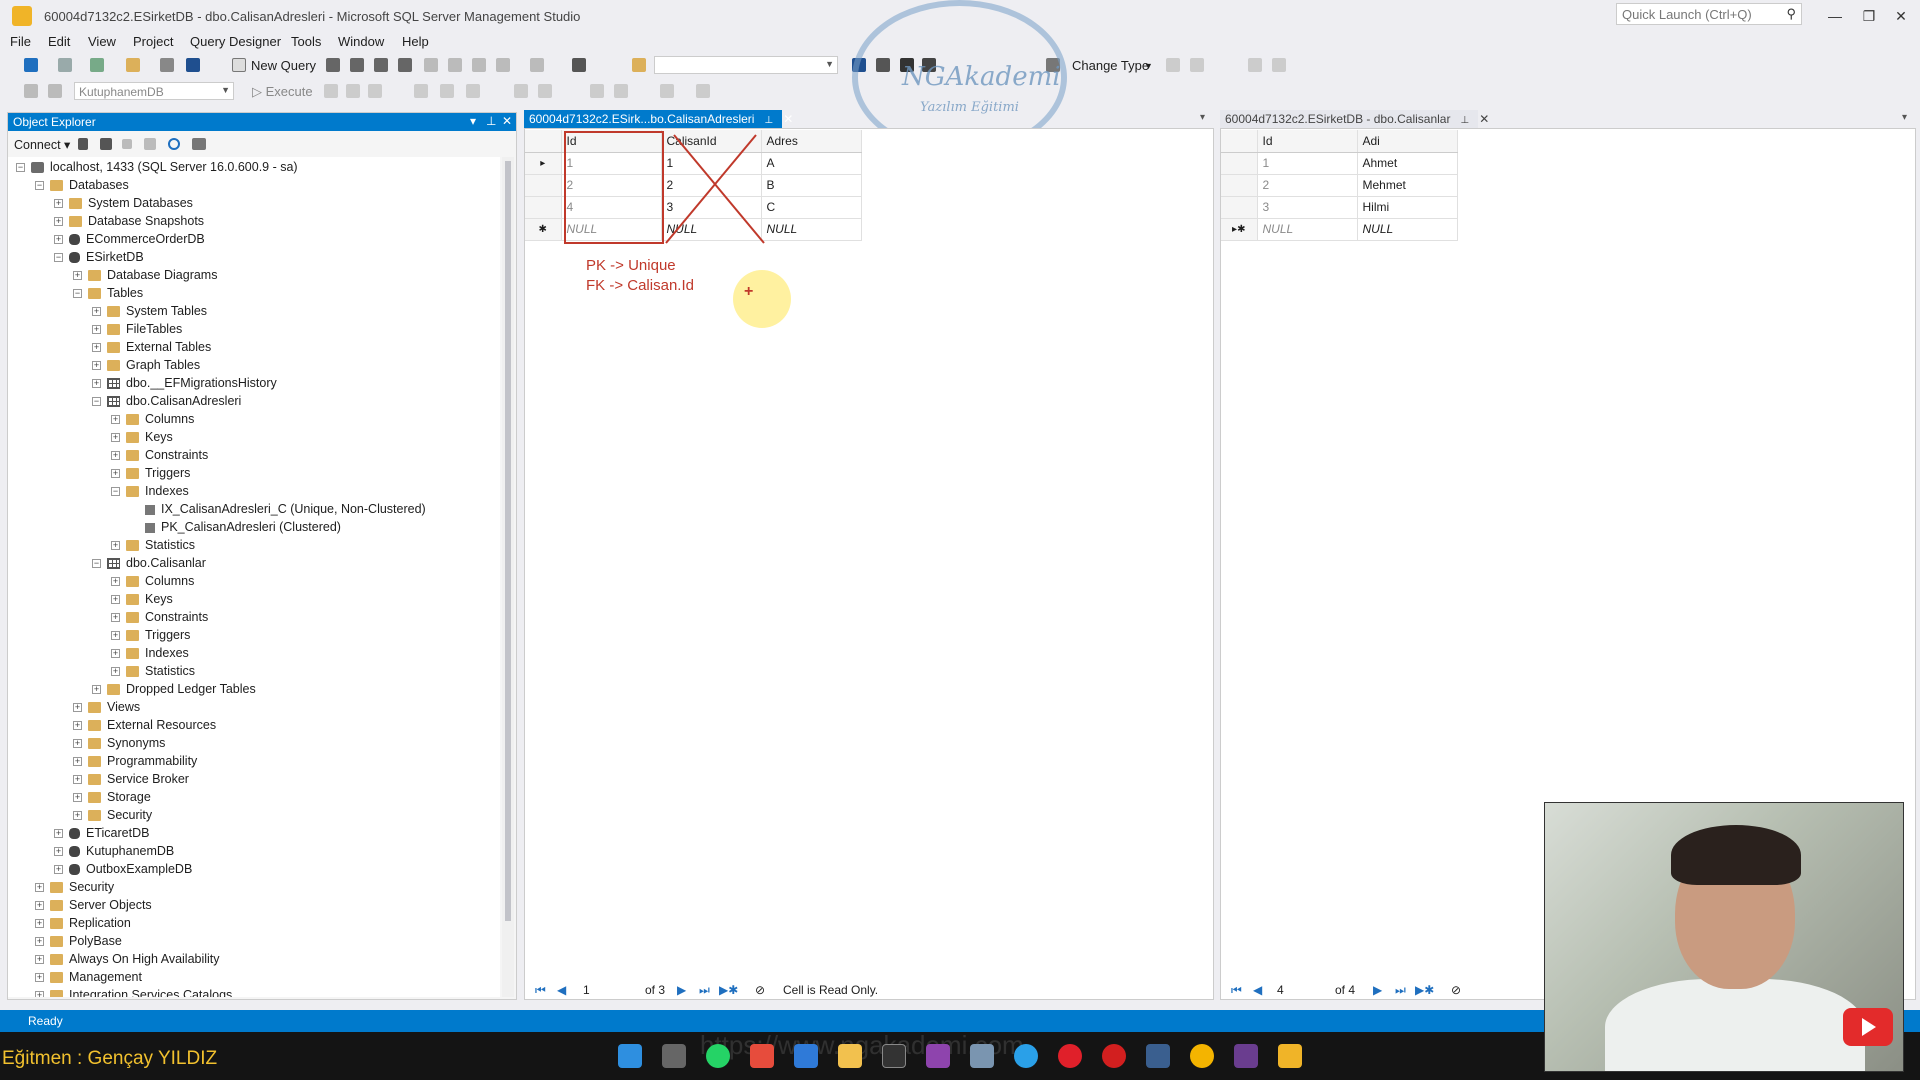 This screenshot has width=1920, height=1080. What do you see at coordinates (1246, 1056) in the screenshot?
I see `rider-icon` at bounding box center [1246, 1056].